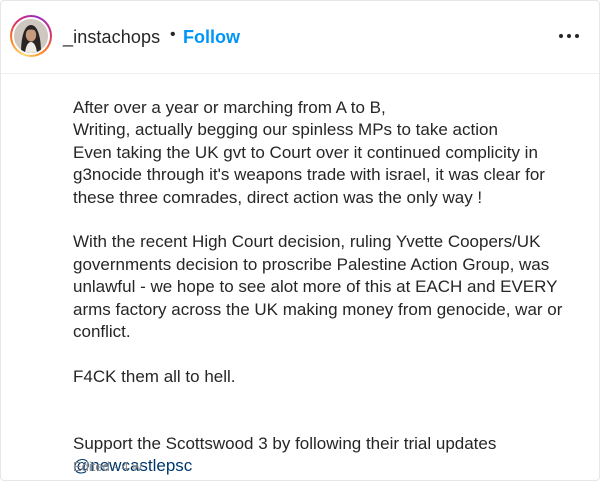 The width and height of the screenshot is (600, 481). I want to click on story-ring, so click(31, 36).